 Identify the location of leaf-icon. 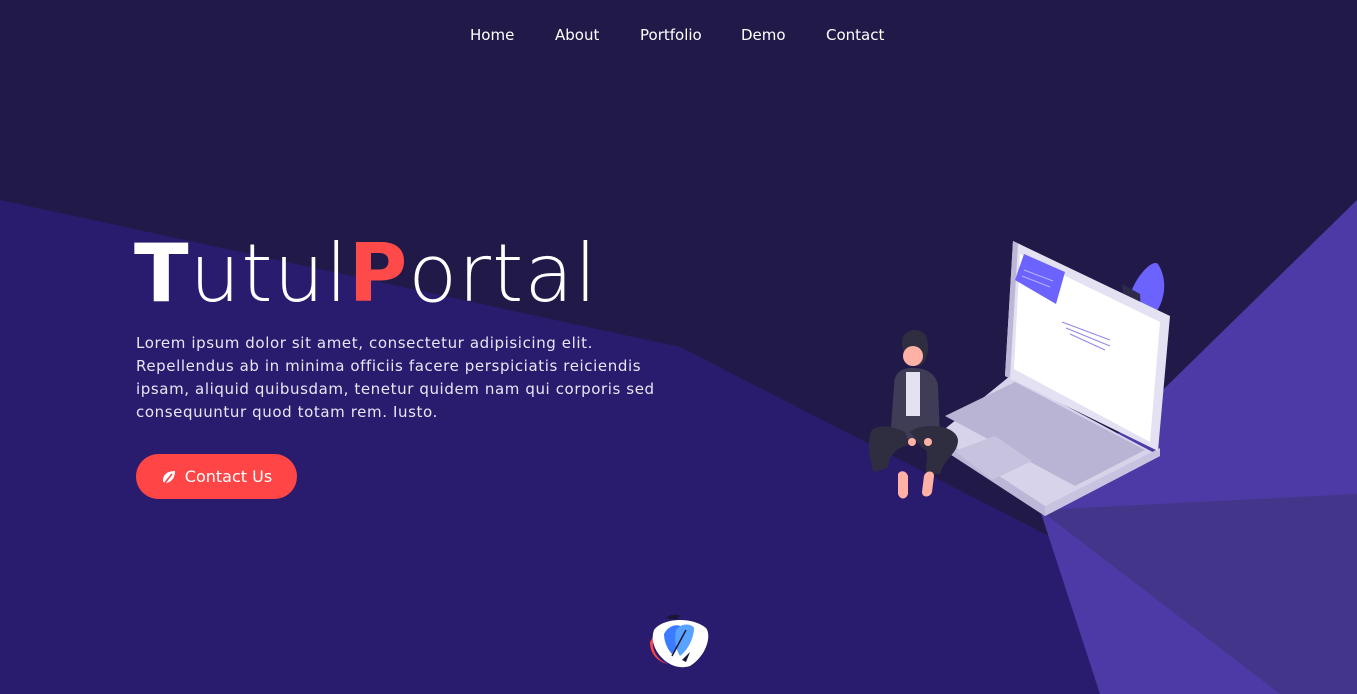
(169, 477).